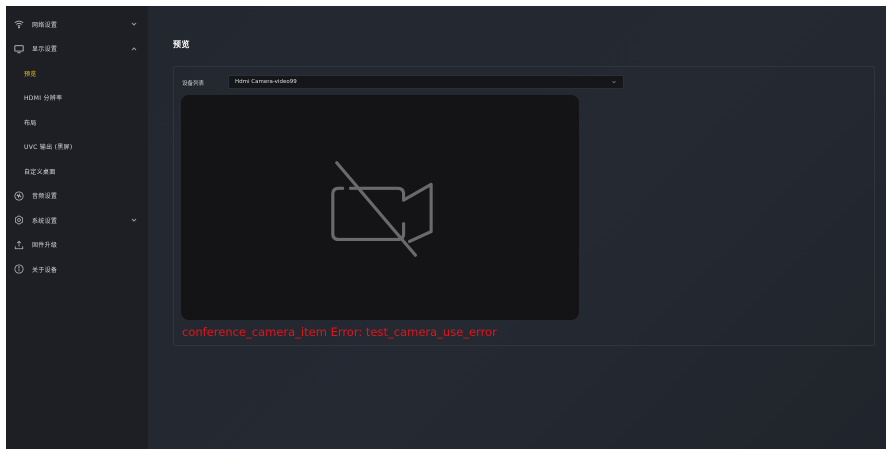 Image resolution: width=890 pixels, height=449 pixels. I want to click on sidebar-item-audio: 音频设置, so click(77, 196).